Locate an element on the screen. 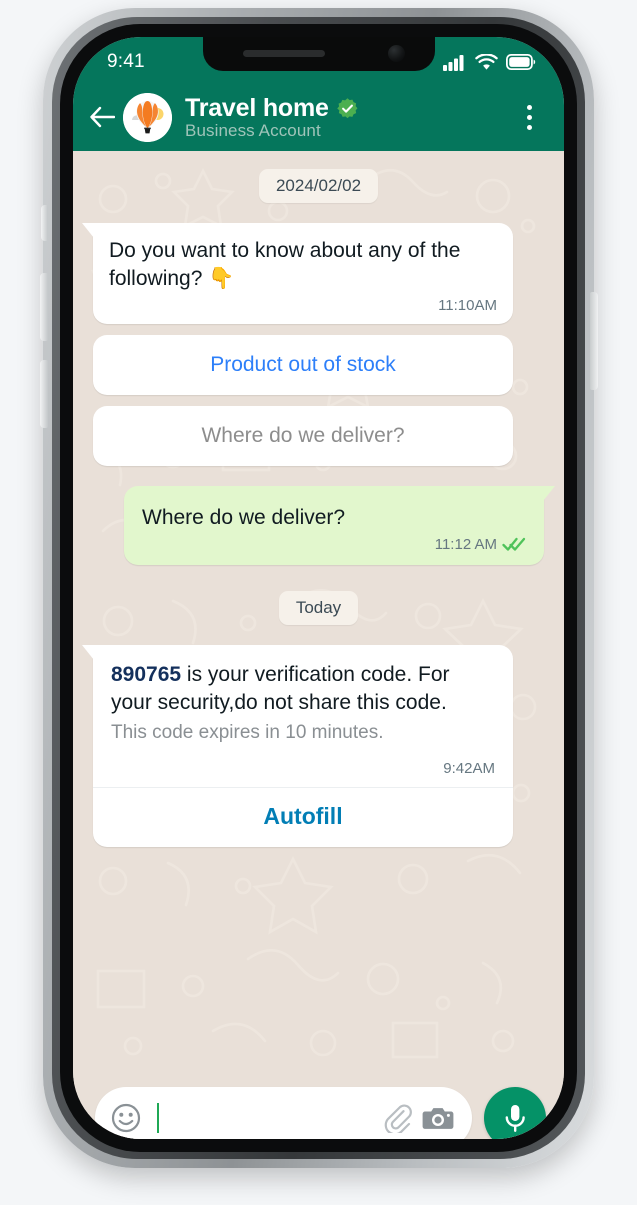 This screenshot has width=637, height=1205. avatar is located at coordinates (147, 117).